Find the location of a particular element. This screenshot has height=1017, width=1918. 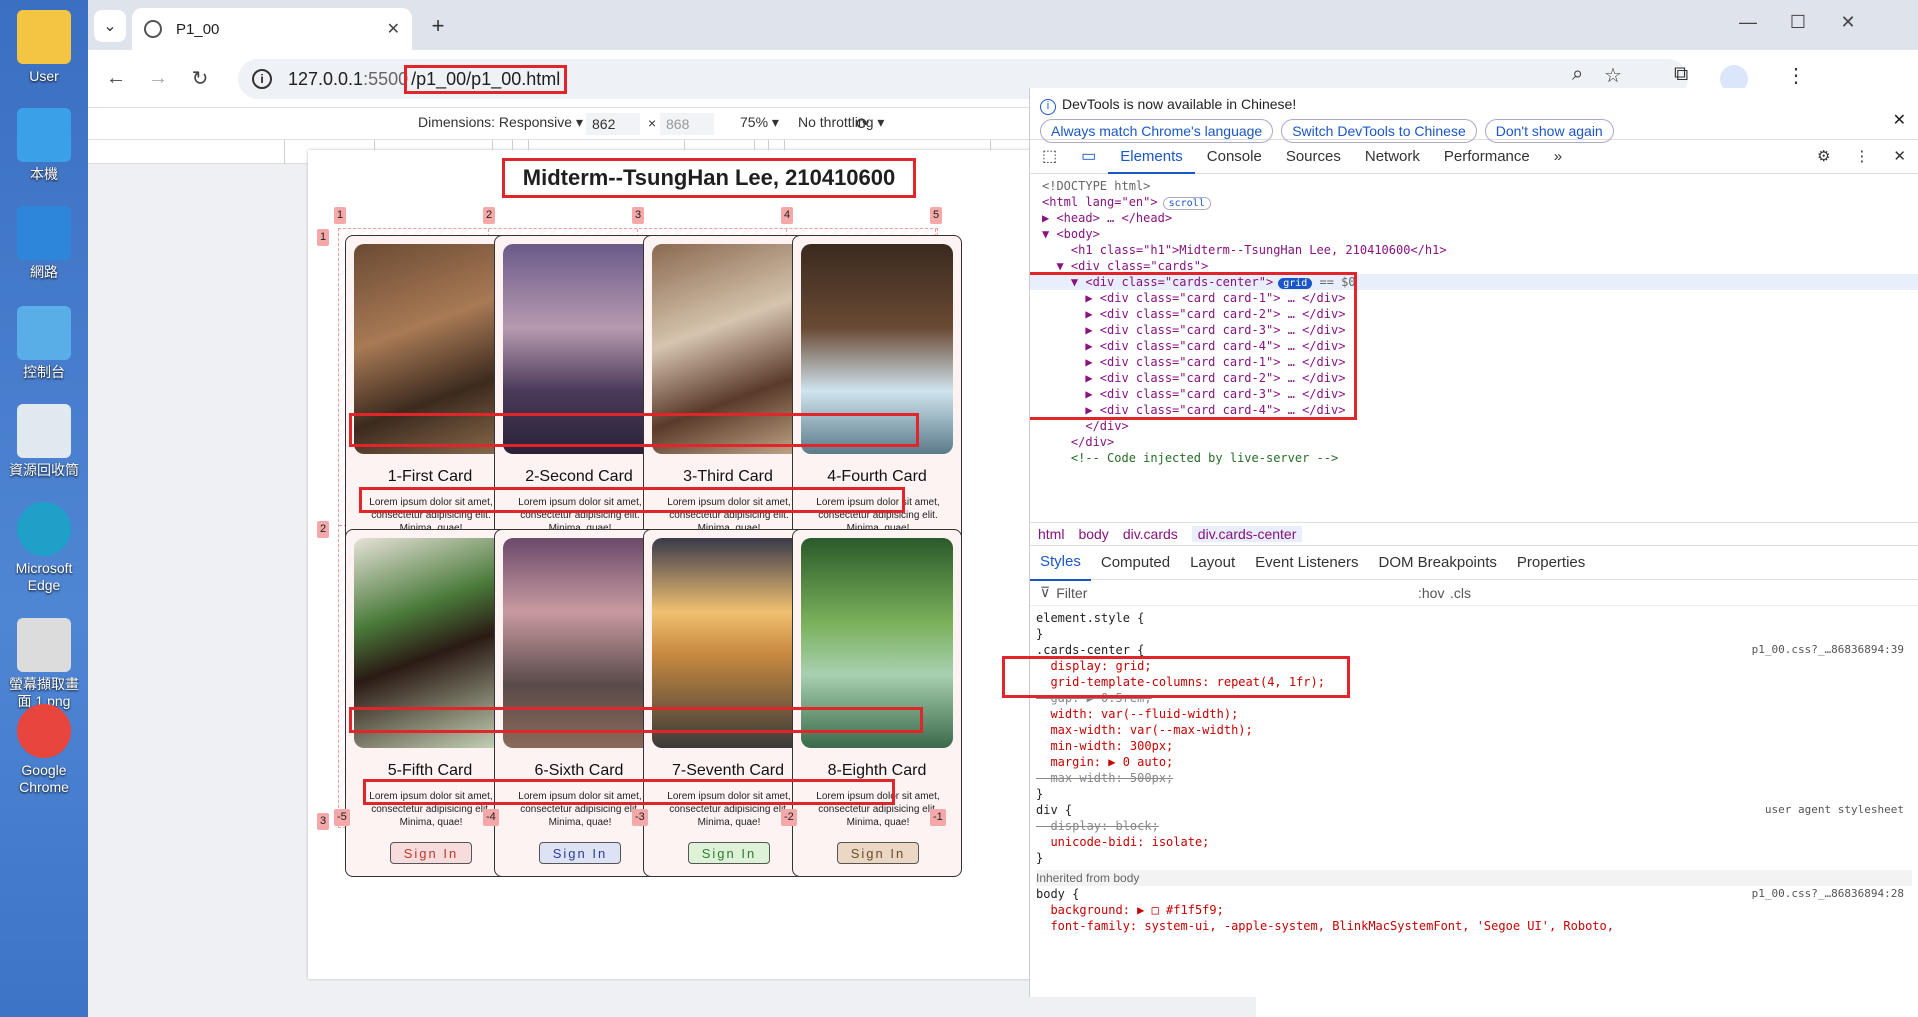

devtools-tab: Sources is located at coordinates (1313, 157).